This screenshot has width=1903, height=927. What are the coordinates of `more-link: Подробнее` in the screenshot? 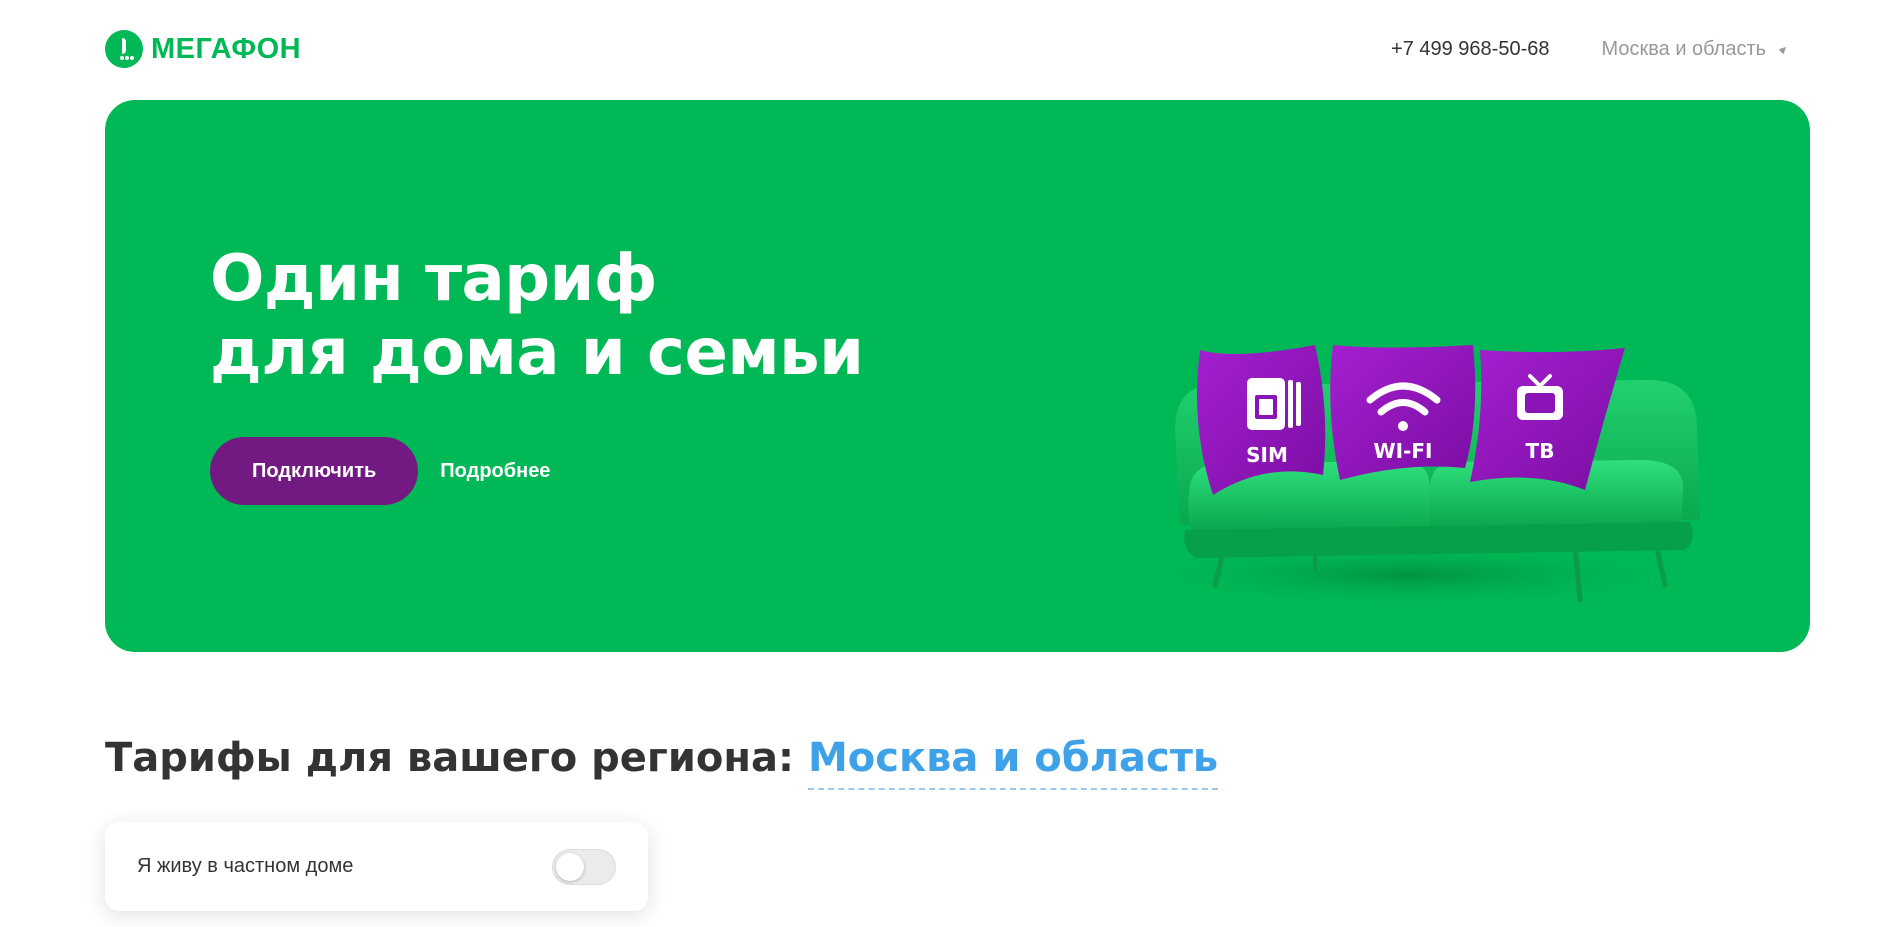 It's located at (495, 471).